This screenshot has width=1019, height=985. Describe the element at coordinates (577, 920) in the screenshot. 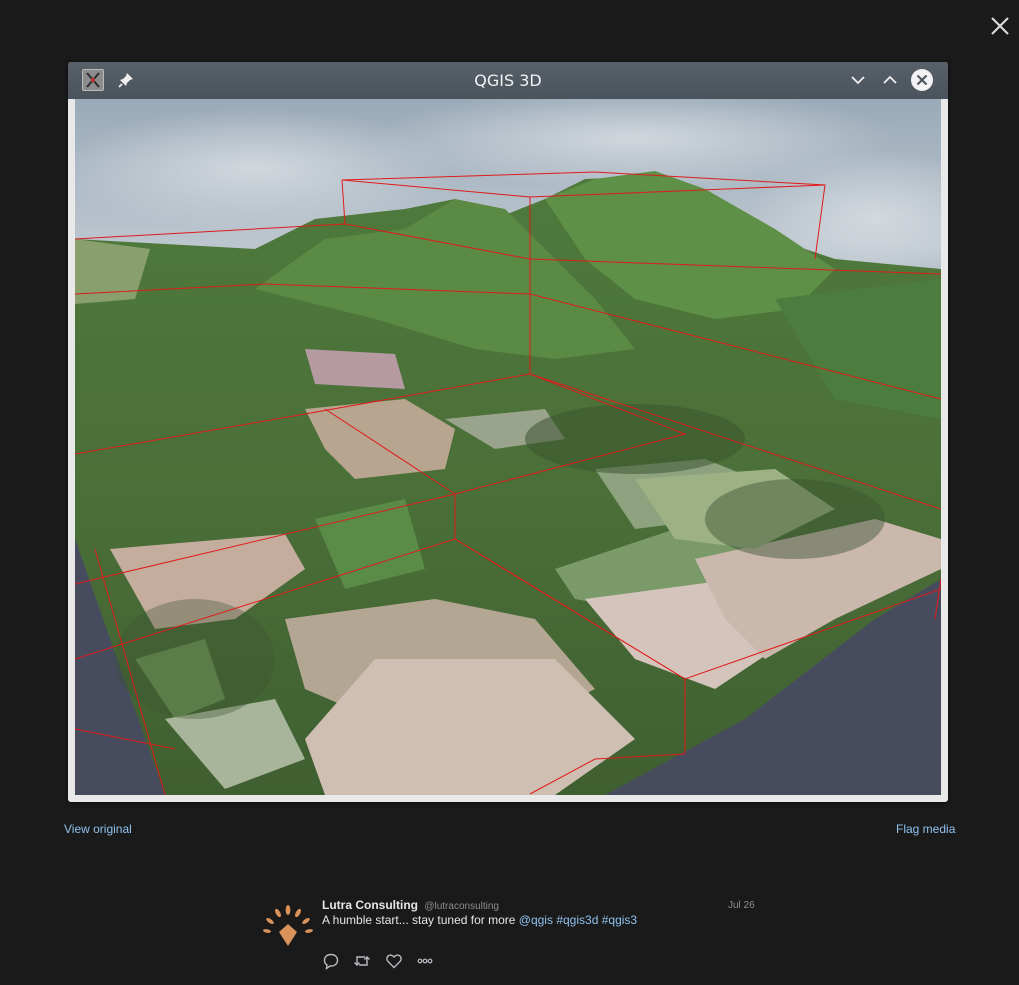

I see `hashtag-qgis3d: #qgis3d` at that location.